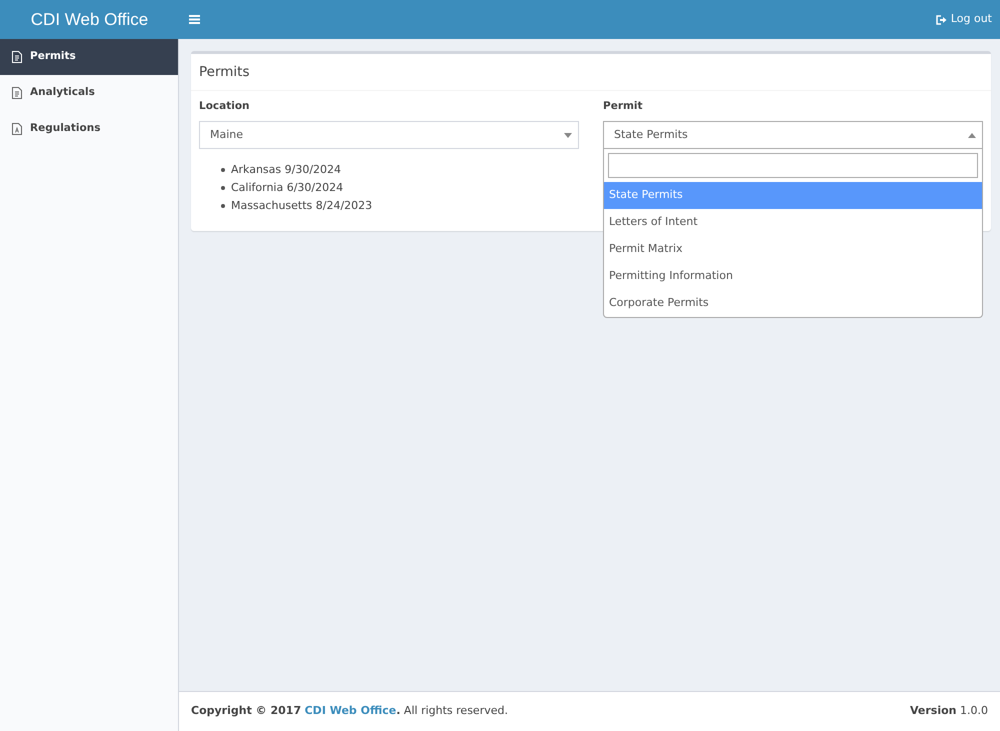  What do you see at coordinates (389, 135) in the screenshot?
I see `location-select: Maine` at bounding box center [389, 135].